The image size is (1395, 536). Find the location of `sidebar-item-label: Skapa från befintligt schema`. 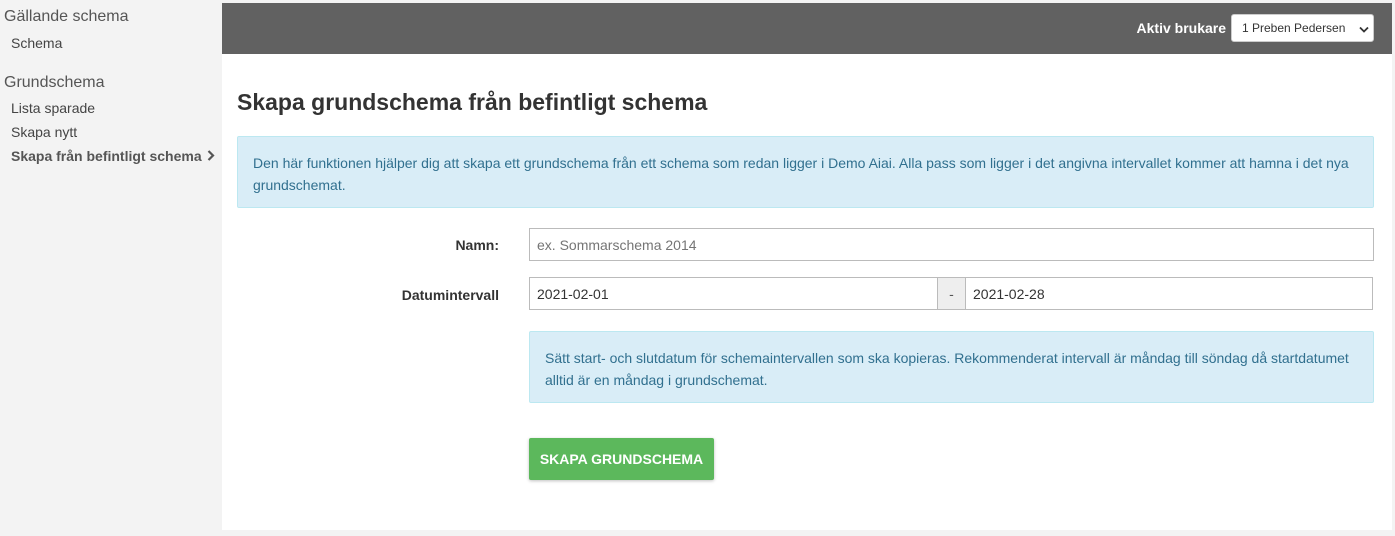

sidebar-item-label: Skapa från befintligt schema is located at coordinates (106, 156).